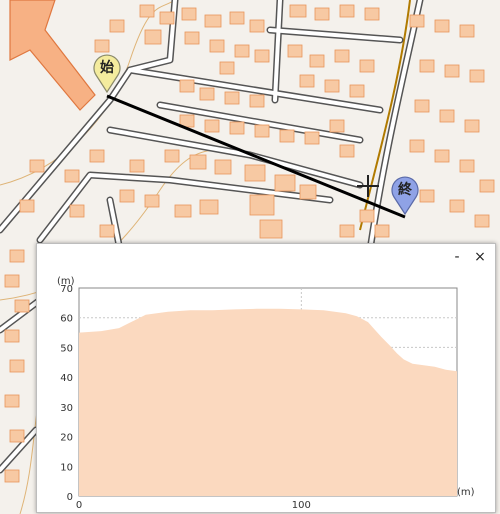 The image size is (500, 514). What do you see at coordinates (66, 378) in the screenshot?
I see `y-tick-label: 40` at bounding box center [66, 378].